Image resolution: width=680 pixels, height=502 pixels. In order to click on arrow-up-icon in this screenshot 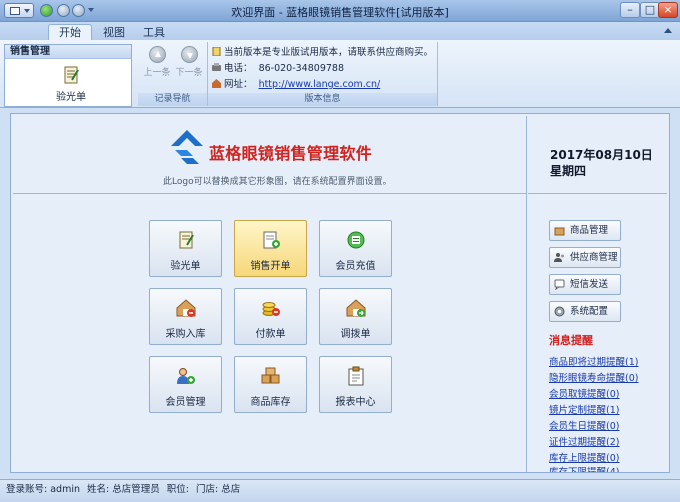, I will do `click(157, 54)`.